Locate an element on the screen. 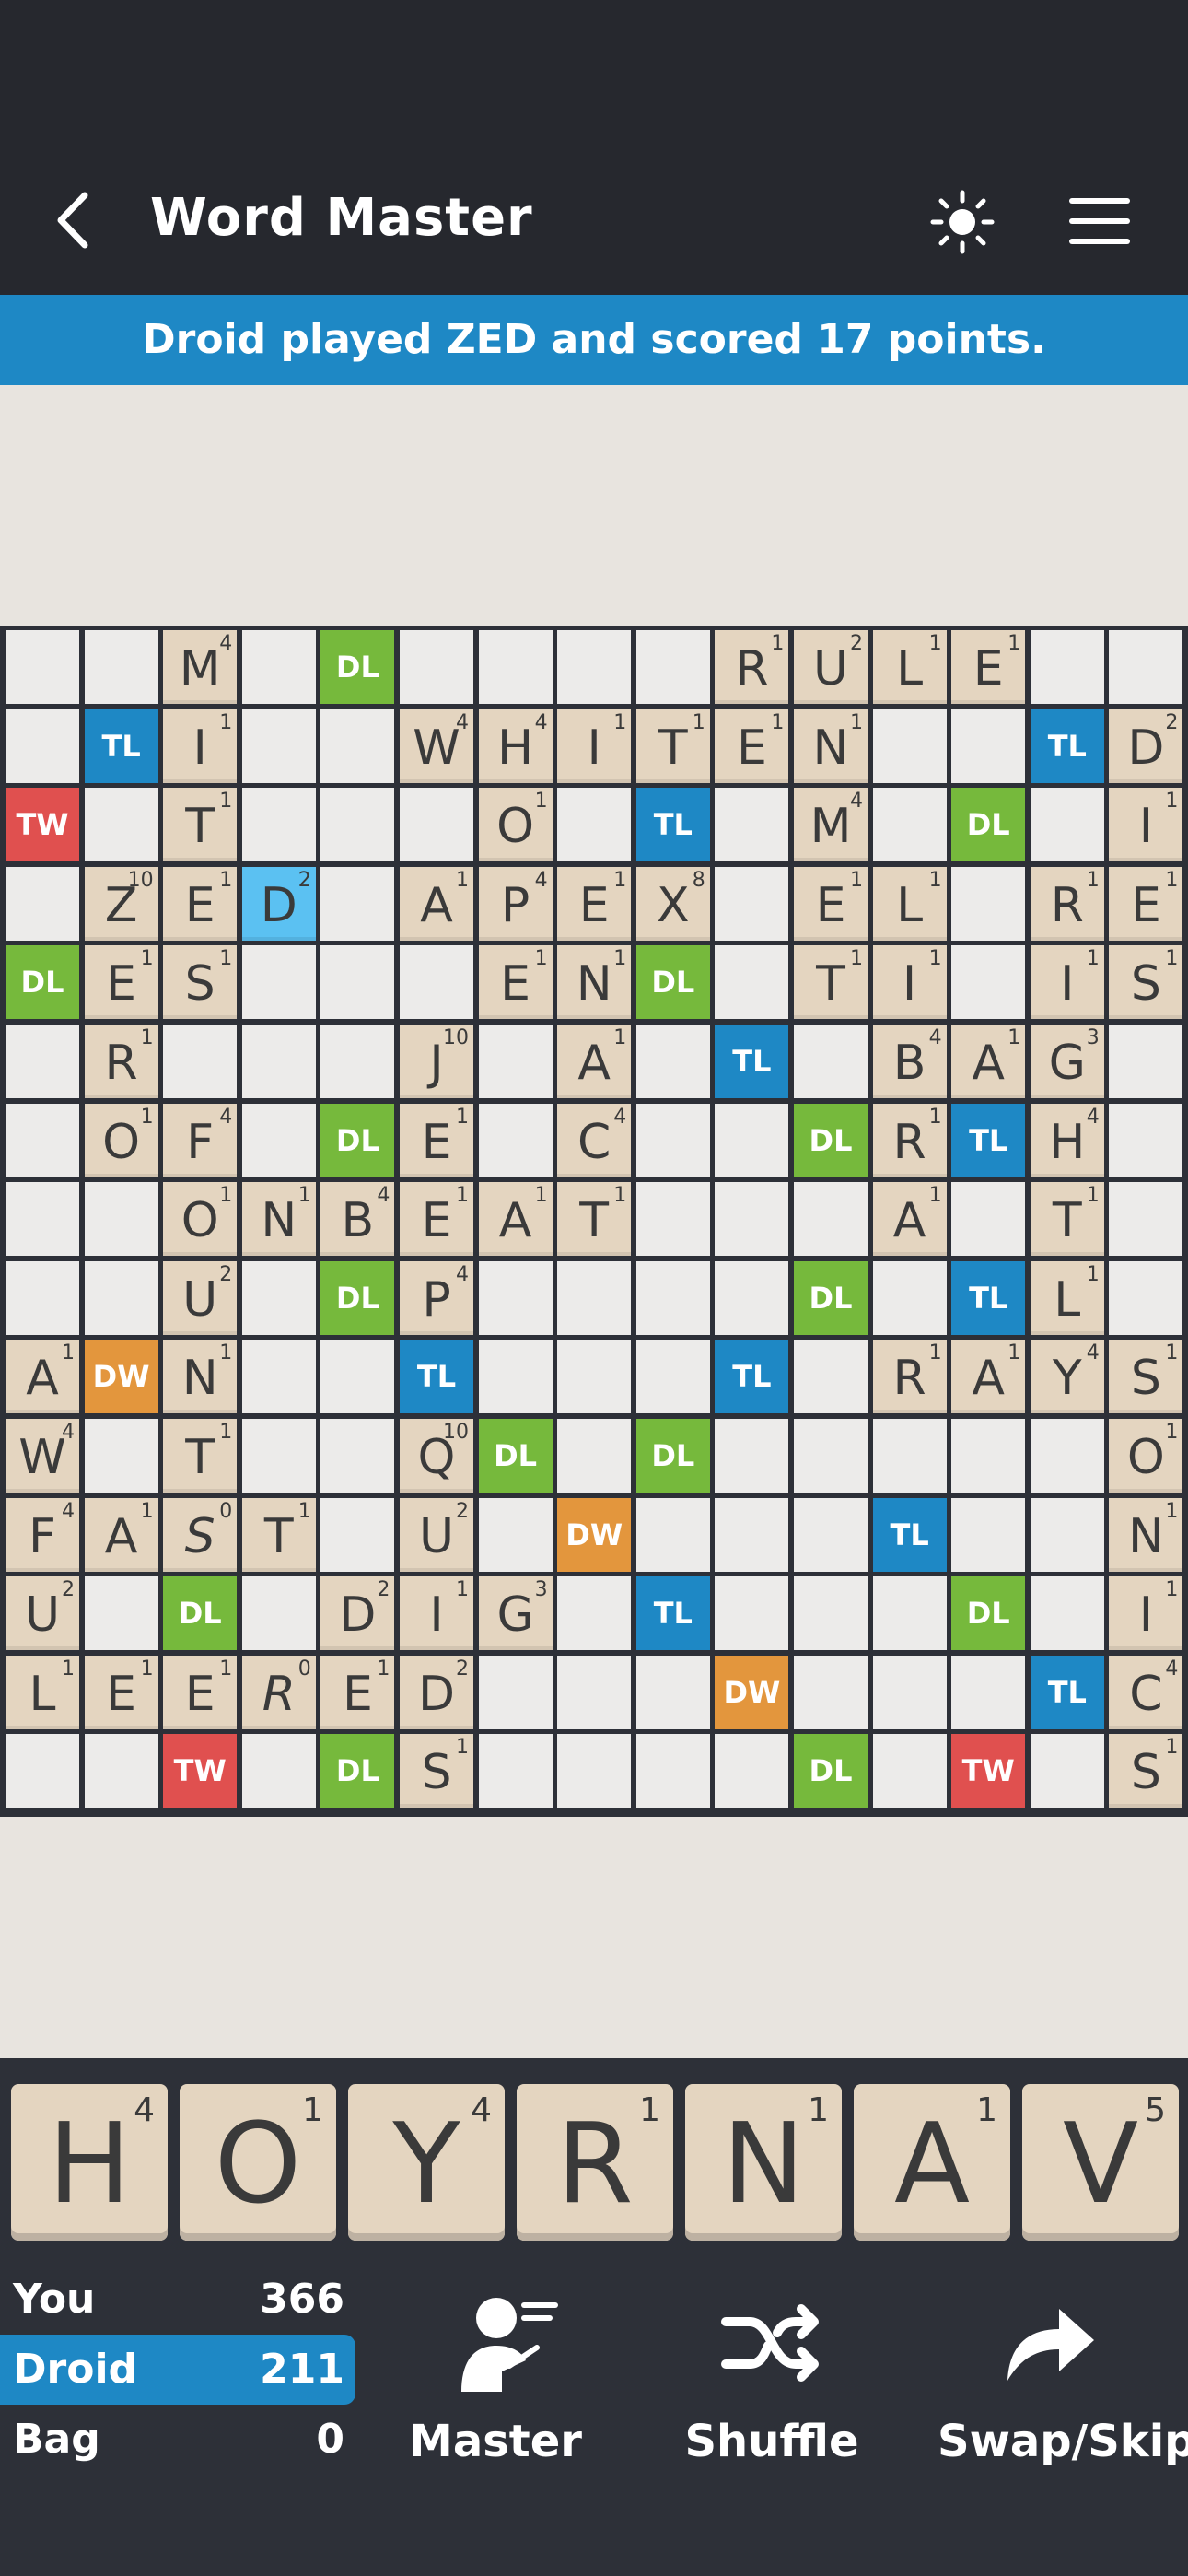  board-tile: S0 is located at coordinates (201, 1534).